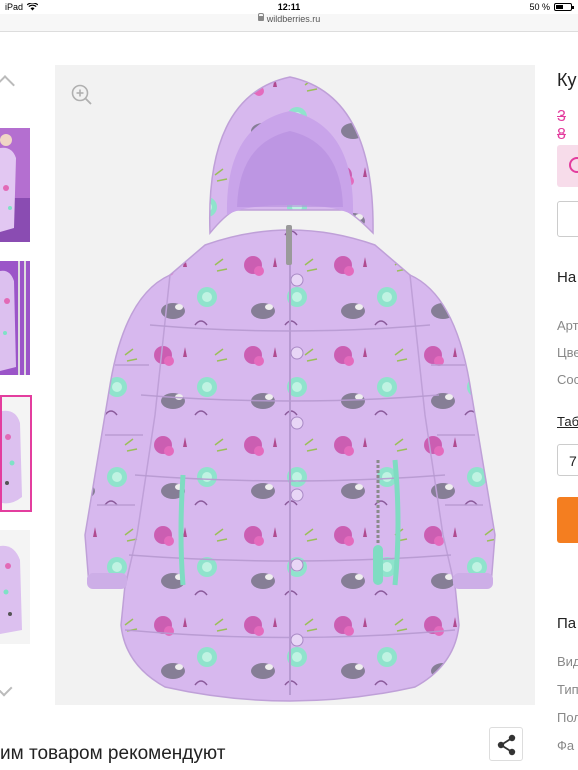 Image resolution: width=578 pixels, height=770 pixels. Describe the element at coordinates (567, 219) in the screenshot. I see `wishlist-button` at that location.